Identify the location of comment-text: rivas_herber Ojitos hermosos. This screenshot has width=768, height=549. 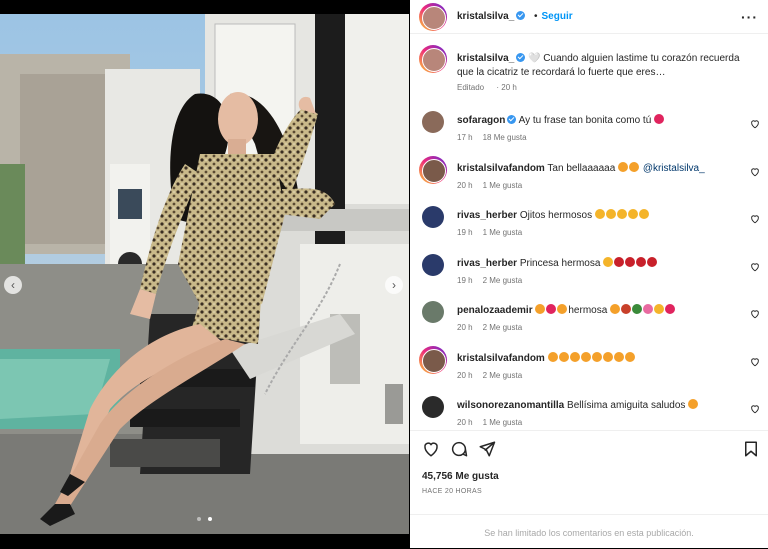
(599, 215).